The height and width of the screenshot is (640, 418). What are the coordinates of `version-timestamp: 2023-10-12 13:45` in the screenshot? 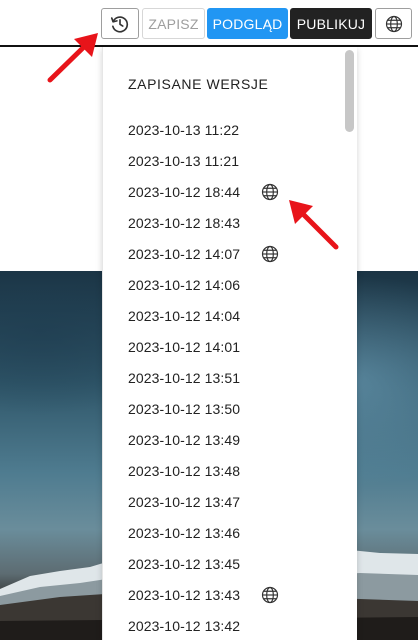 It's located at (184, 564).